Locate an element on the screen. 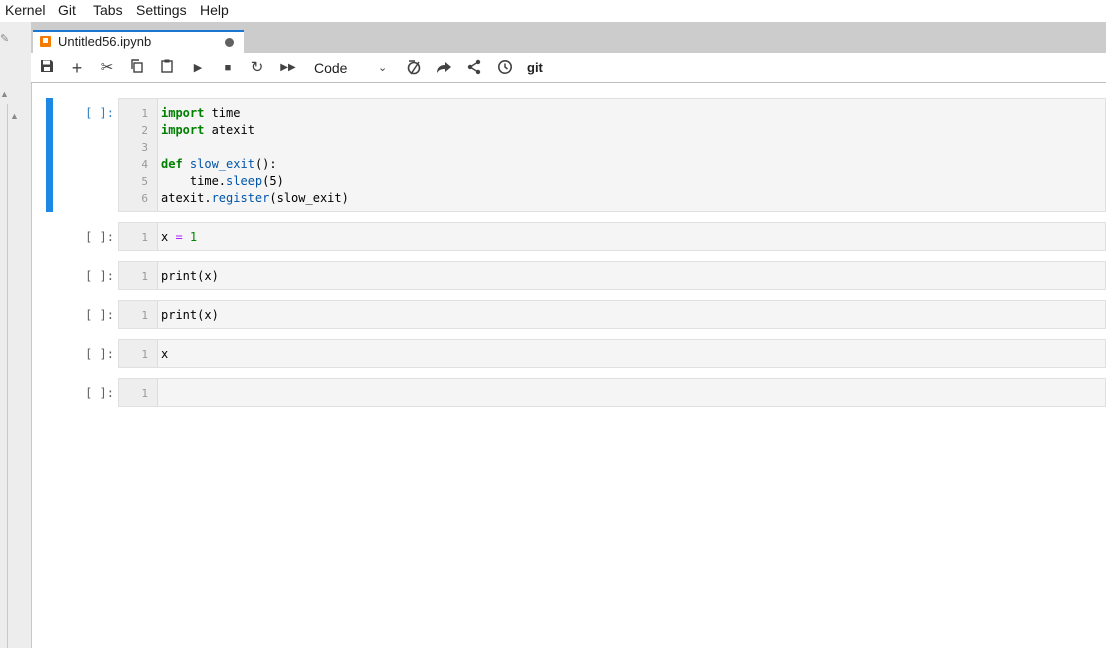  code-line: time.sleep(5) is located at coordinates (222, 181).